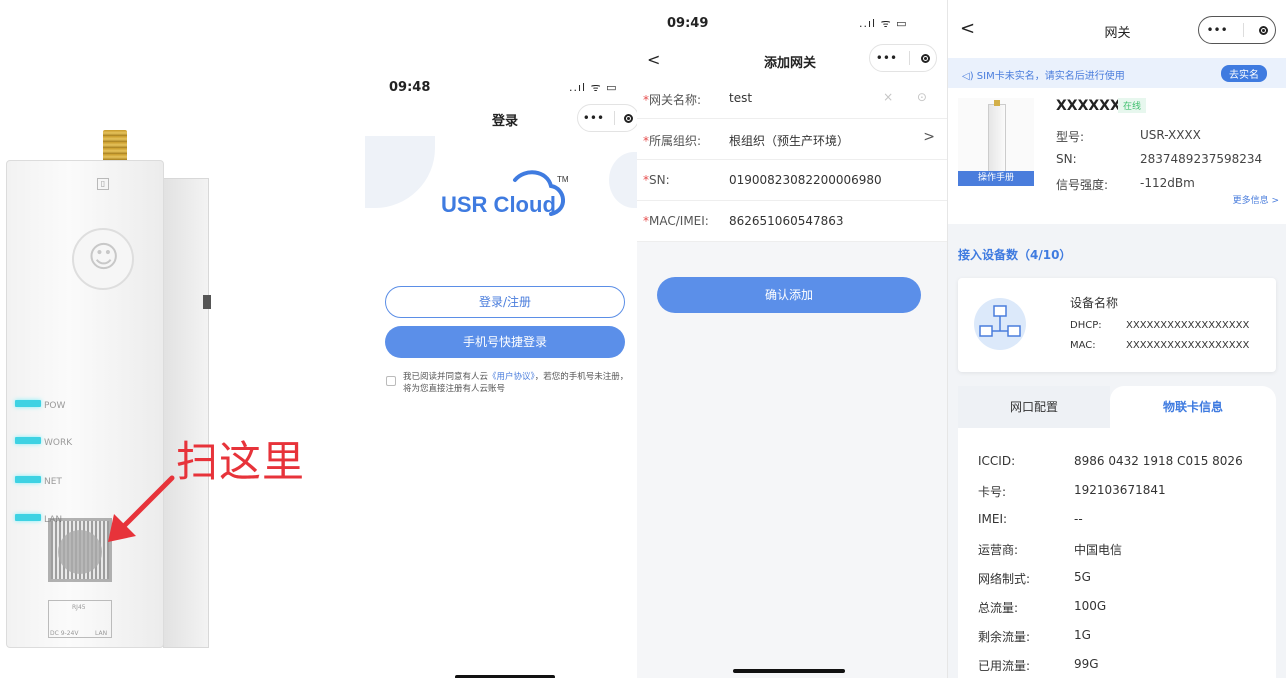 The width and height of the screenshot is (1286, 678). What do you see at coordinates (1015, 255) in the screenshot?
I see `connected-devices-title: 接入设备数（4/10）` at bounding box center [1015, 255].